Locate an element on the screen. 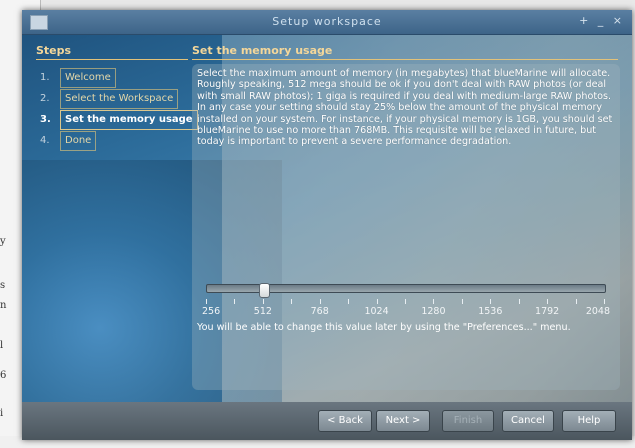 The image size is (635, 448). step-item-done: 4. Done is located at coordinates (116, 141).